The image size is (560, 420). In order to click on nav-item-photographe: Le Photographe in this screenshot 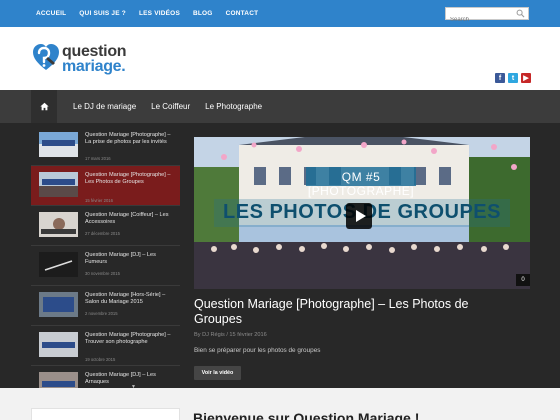, I will do `click(233, 106)`.